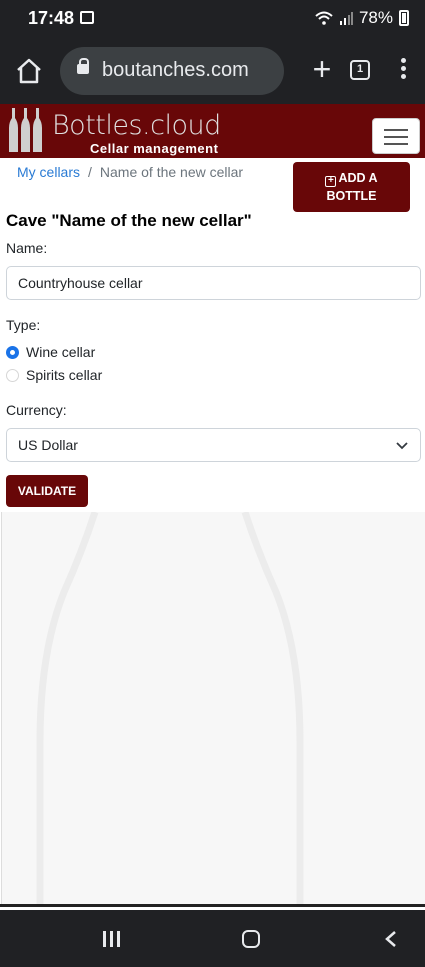 The height and width of the screenshot is (967, 425). Describe the element at coordinates (27, 248) in the screenshot. I see `name-label: Name:` at that location.